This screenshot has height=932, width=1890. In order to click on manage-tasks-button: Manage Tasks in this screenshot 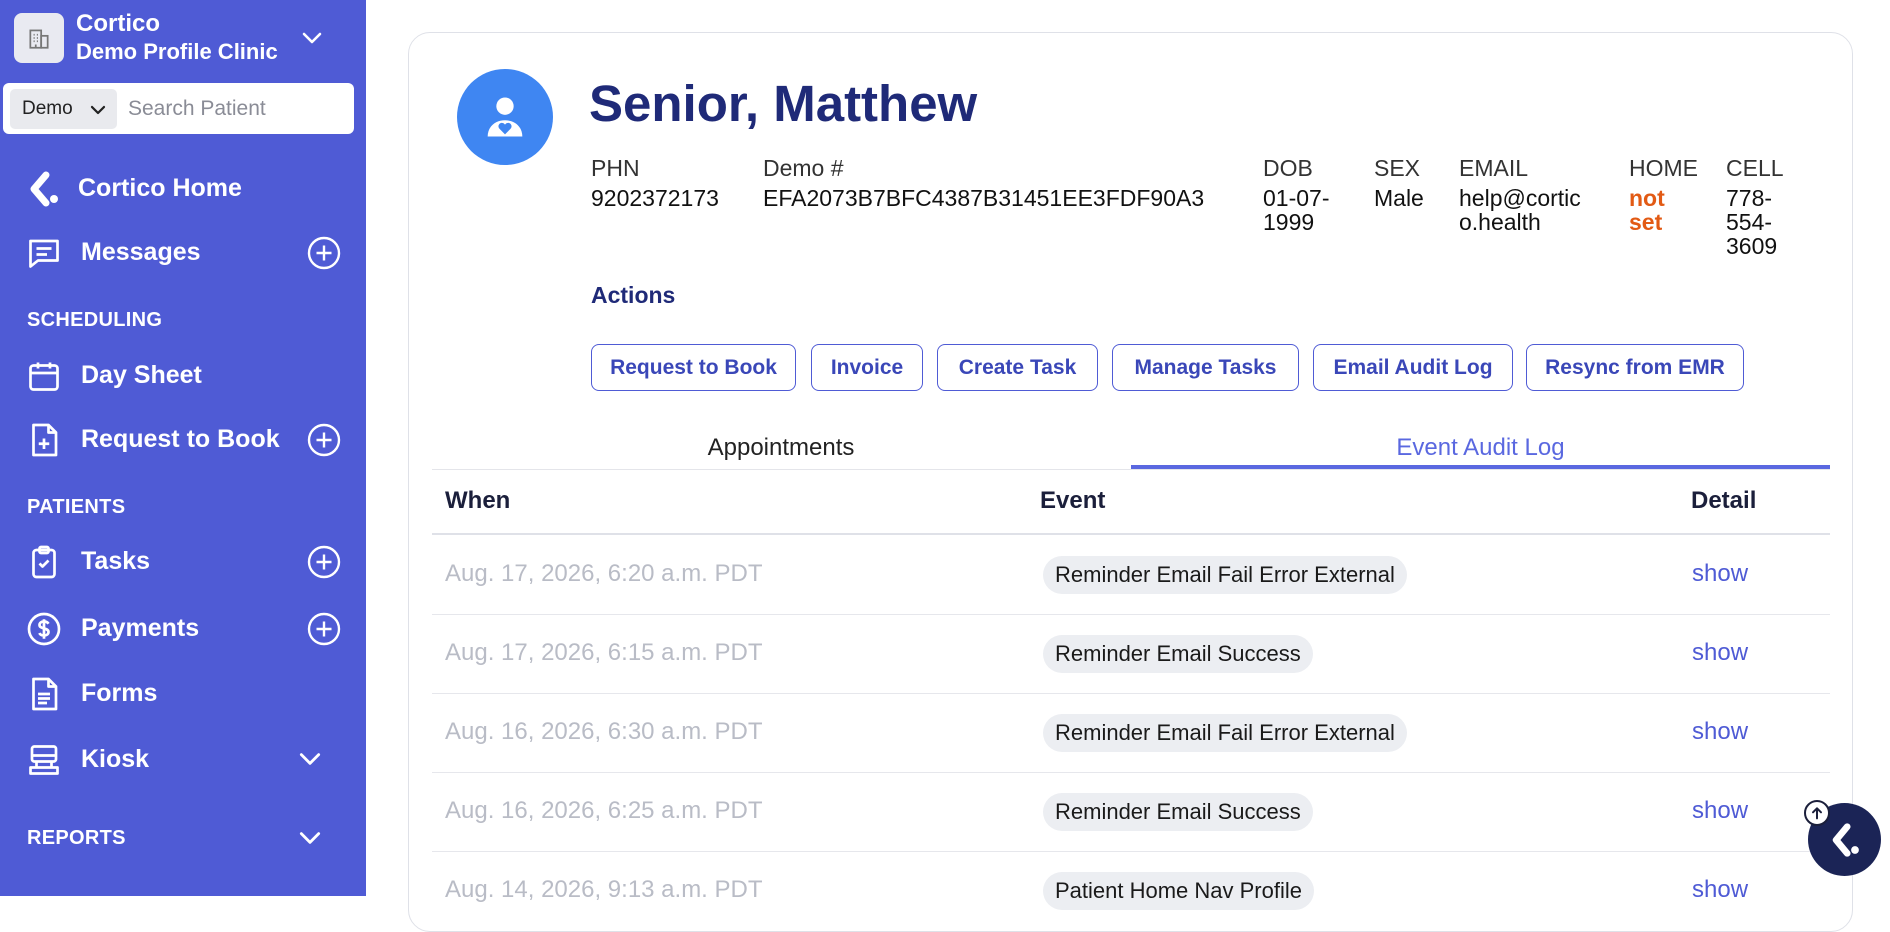, I will do `click(1205, 367)`.